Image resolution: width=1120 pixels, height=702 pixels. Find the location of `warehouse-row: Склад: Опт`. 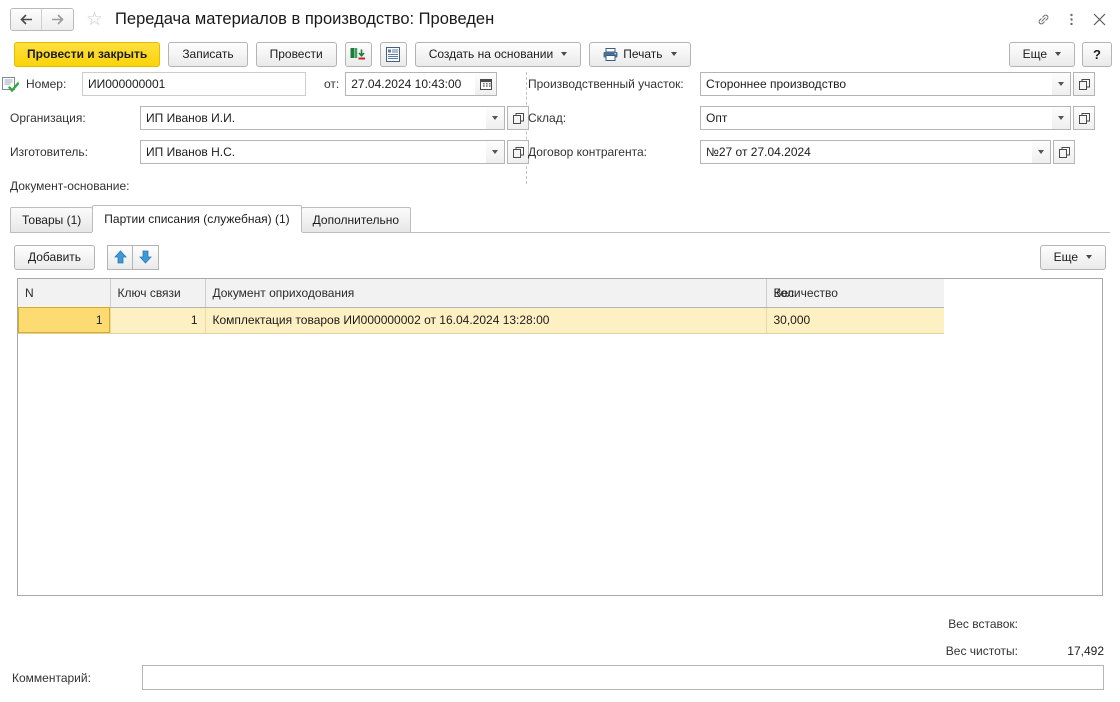

warehouse-row: Склад: Опт is located at coordinates (811, 118).